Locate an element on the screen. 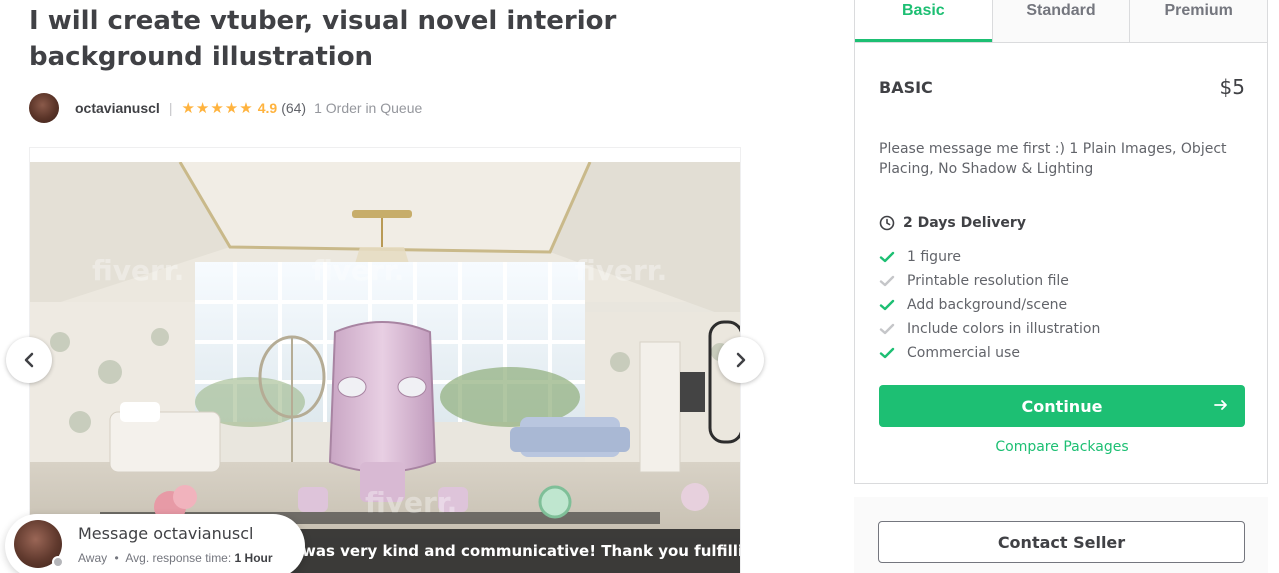  package-tabs: Basic Standard Premium is located at coordinates (1061, 21).